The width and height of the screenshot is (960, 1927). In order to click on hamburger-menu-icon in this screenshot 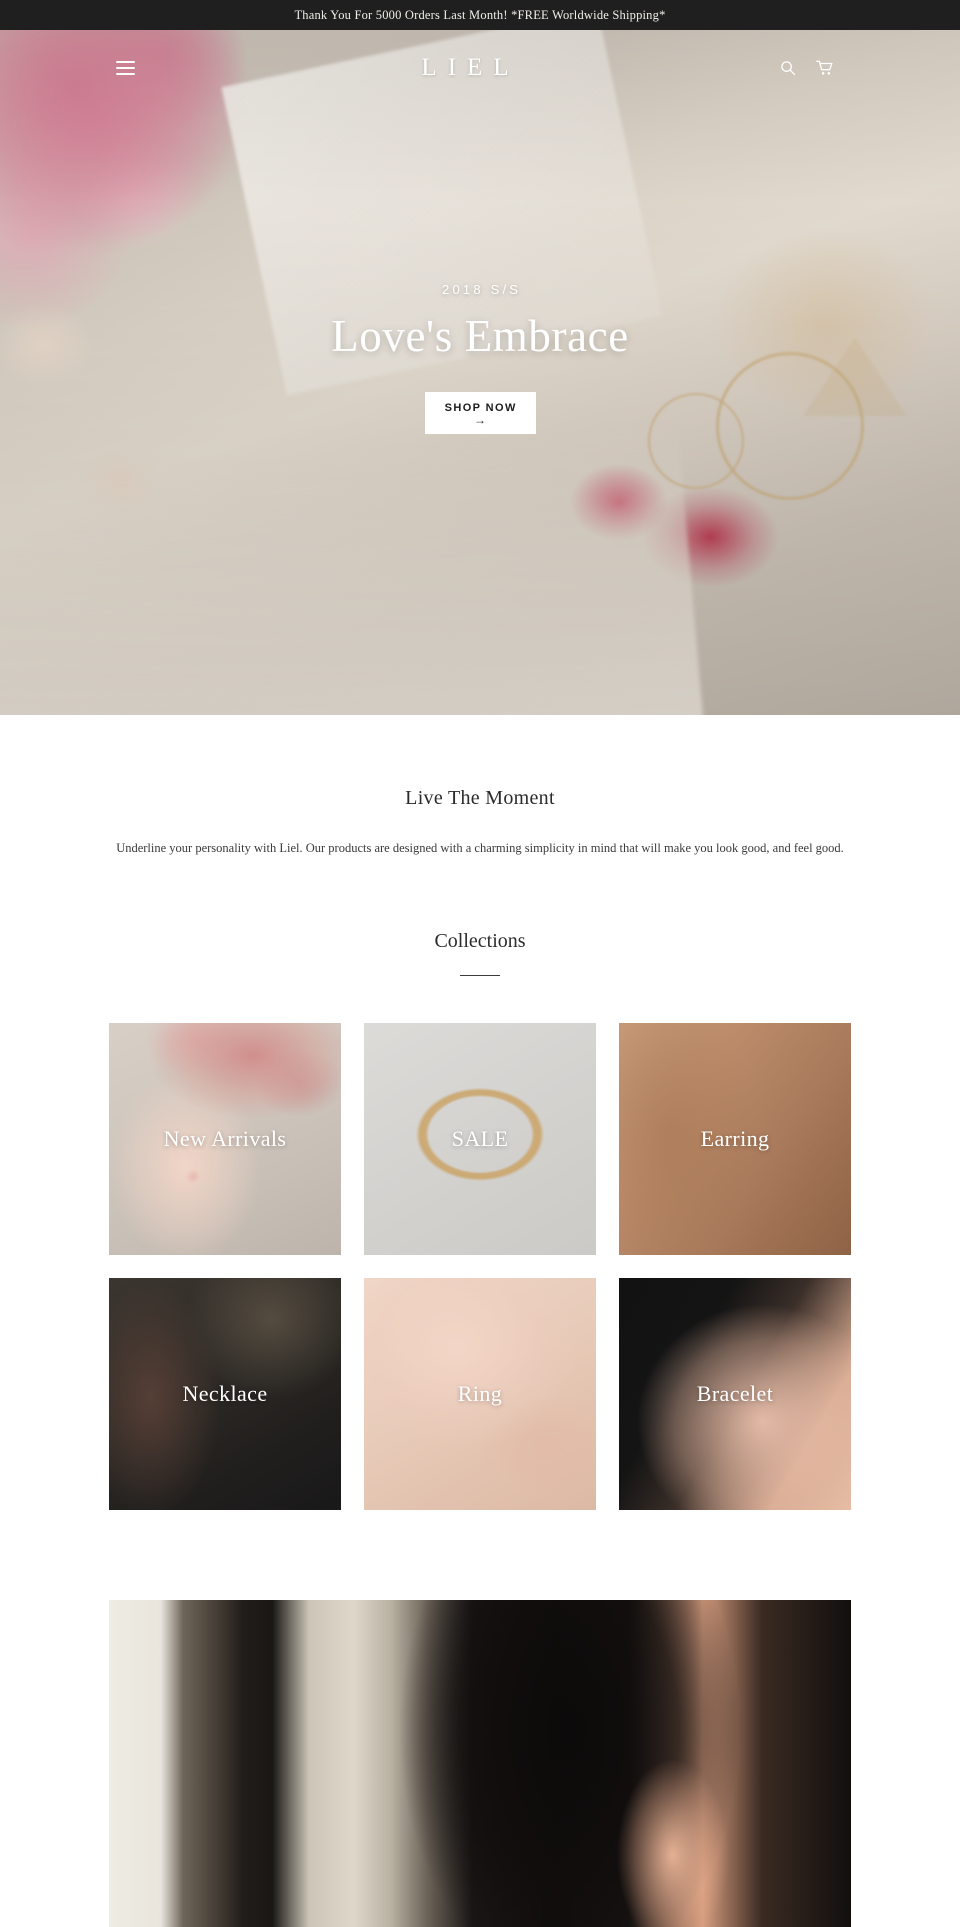, I will do `click(133, 68)`.